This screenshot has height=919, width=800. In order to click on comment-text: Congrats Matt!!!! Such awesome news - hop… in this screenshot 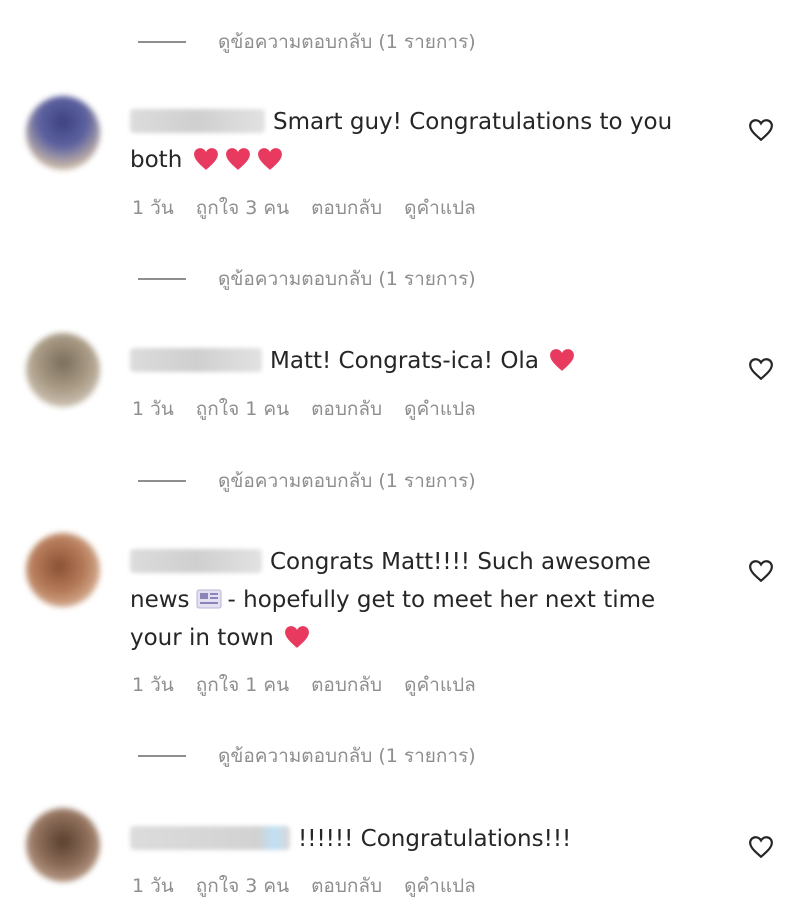, I will do `click(420, 600)`.